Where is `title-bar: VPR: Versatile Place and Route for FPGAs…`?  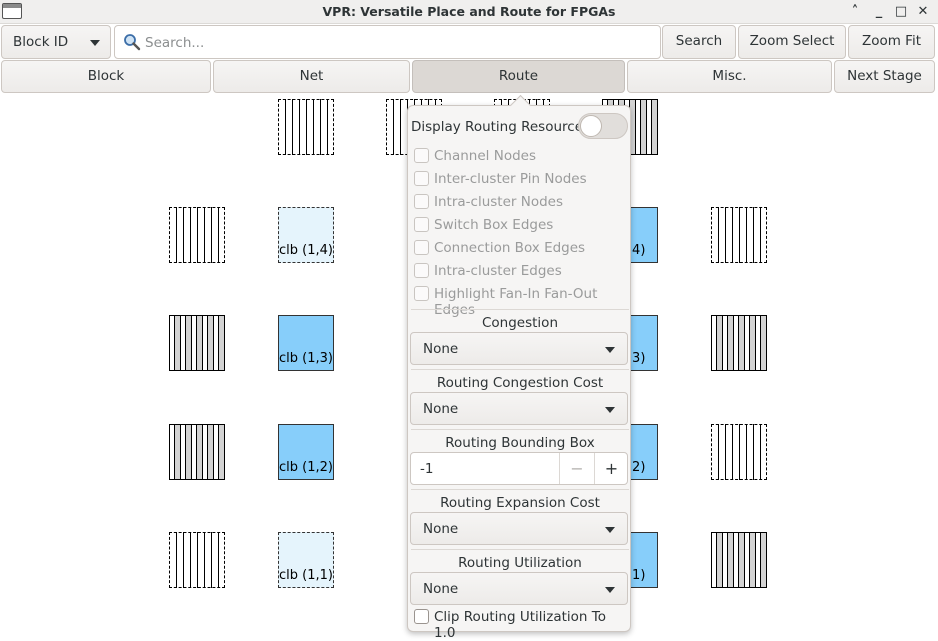 title-bar: VPR: Versatile Place and Route for FPGAs… is located at coordinates (469, 12).